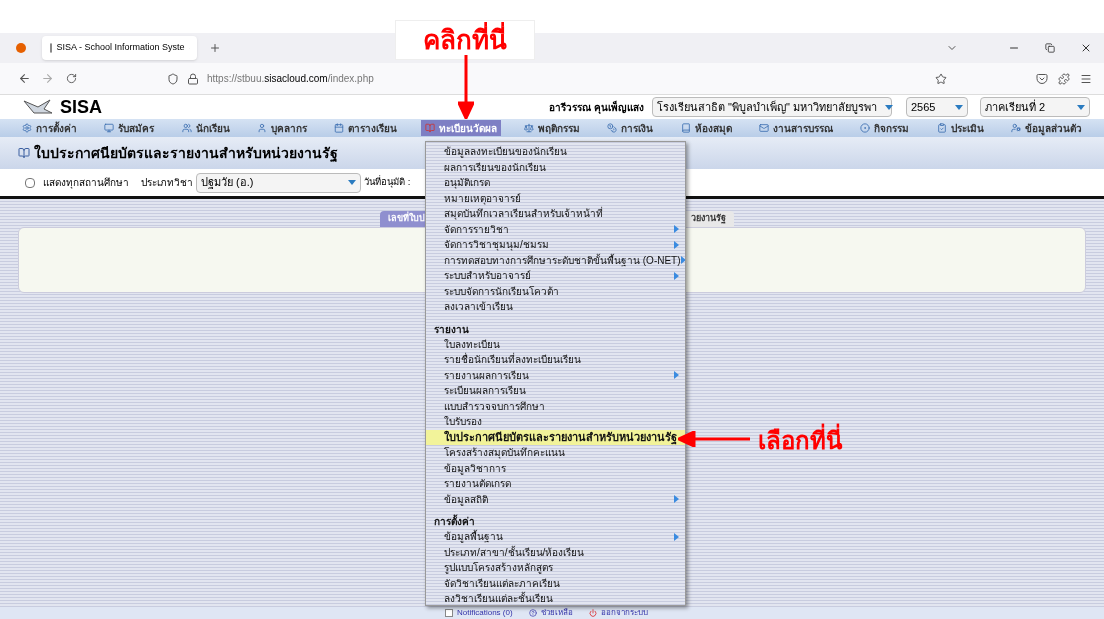  Describe the element at coordinates (555, 344) in the screenshot. I see `menu-item: ใบลงทะเบียน` at that location.